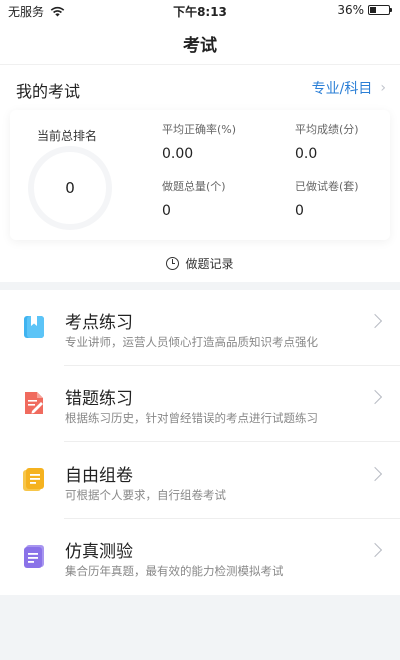 Image resolution: width=400 pixels, height=660 pixels. Describe the element at coordinates (145, 495) in the screenshot. I see `item-description: 可根据个人要求，自行组卷考试` at that location.